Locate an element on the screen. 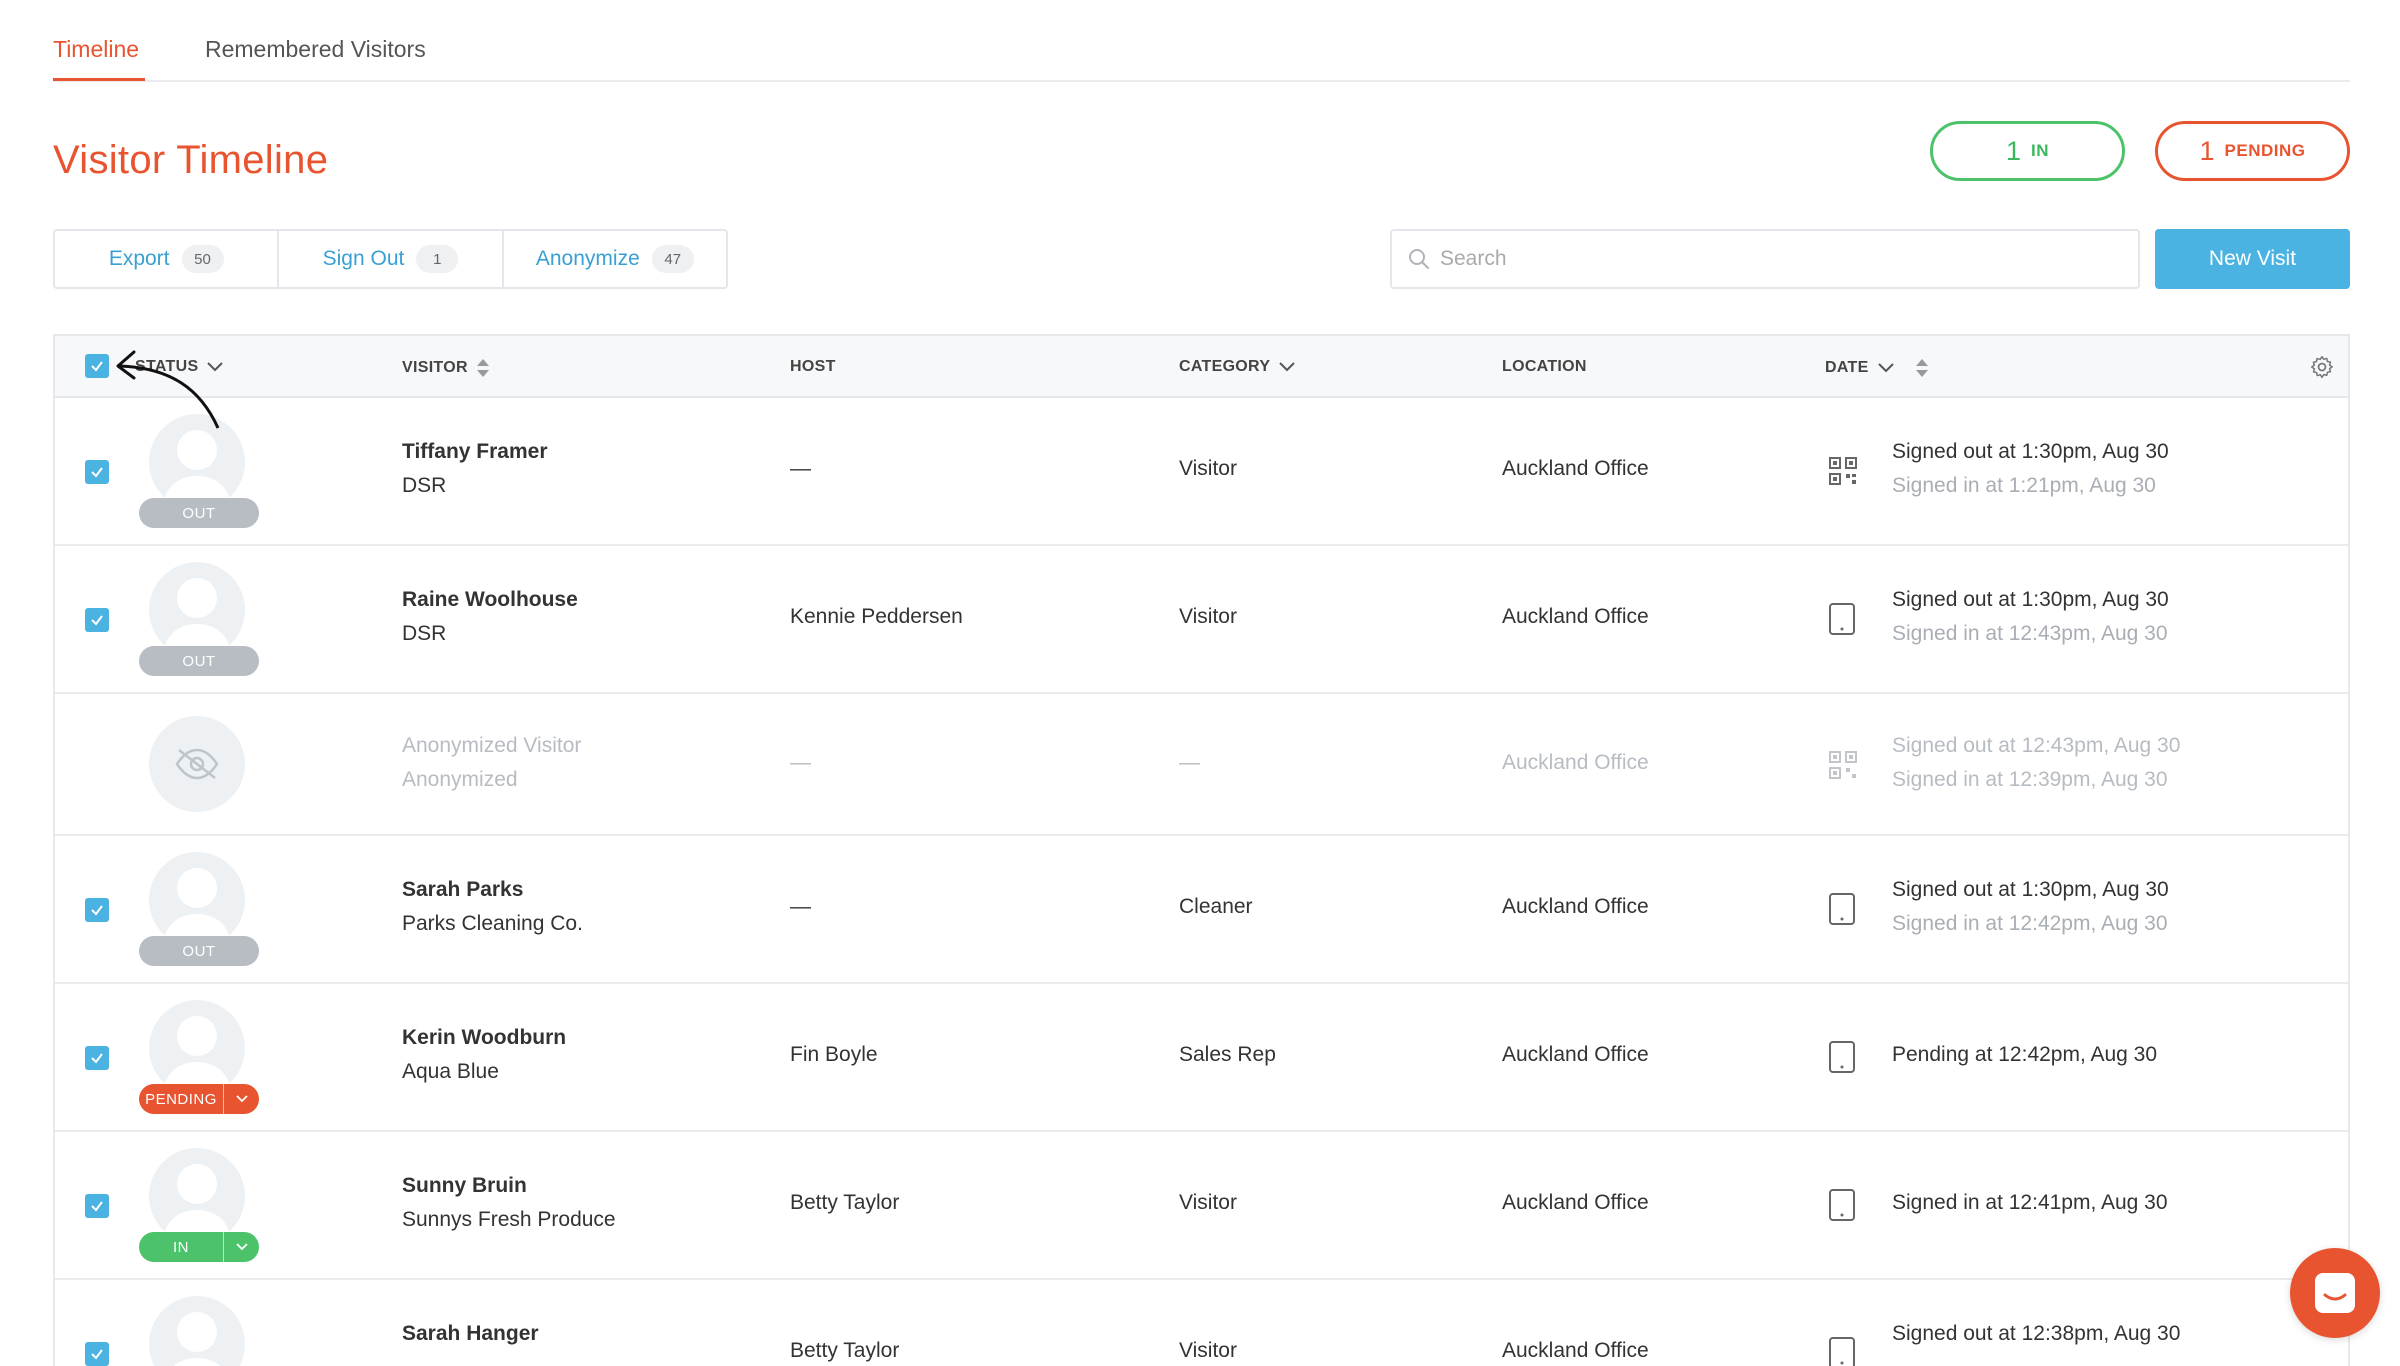 Image resolution: width=2400 pixels, height=1366 pixels. host-name: Fin Boyle is located at coordinates (834, 1054).